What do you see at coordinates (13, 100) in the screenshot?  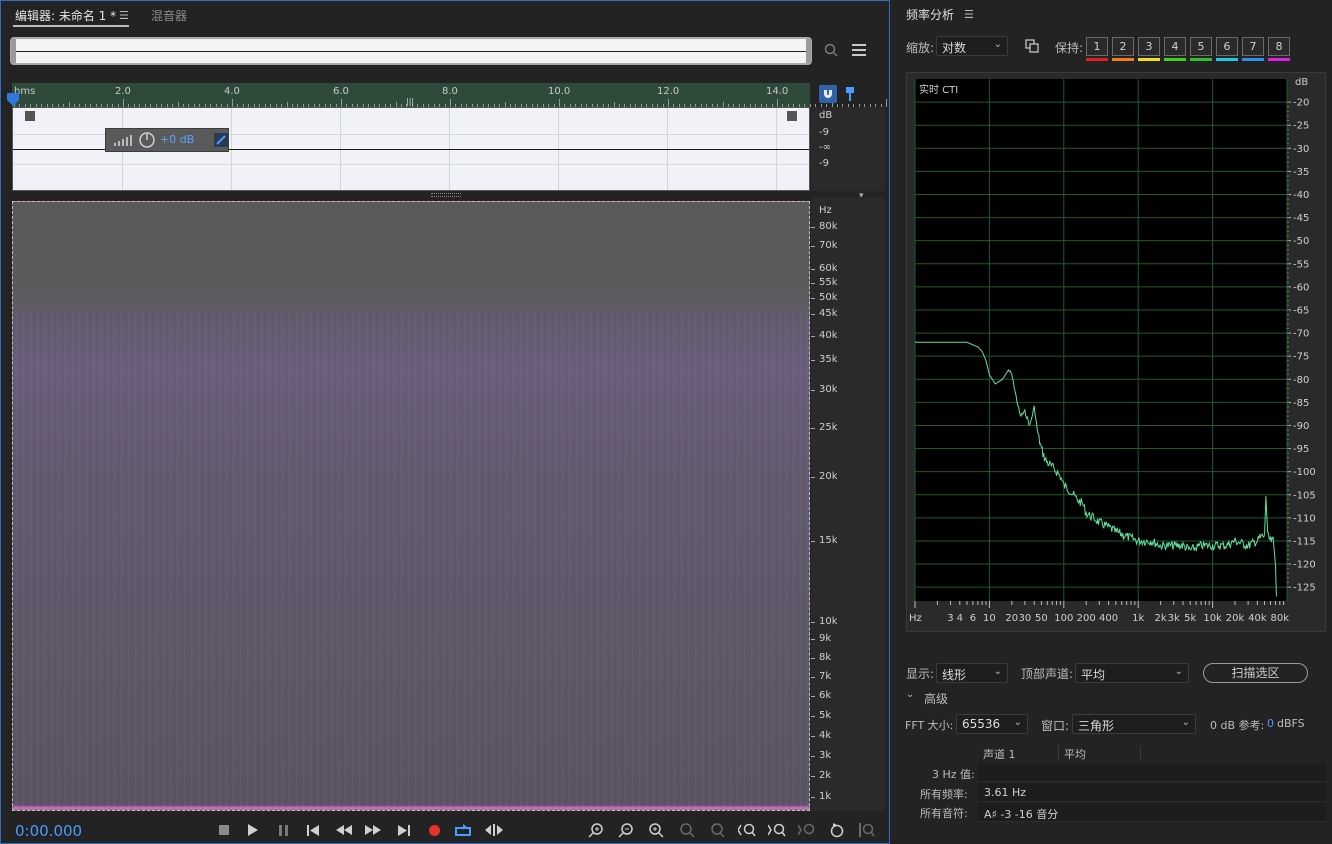 I see `playhead-icon` at bounding box center [13, 100].